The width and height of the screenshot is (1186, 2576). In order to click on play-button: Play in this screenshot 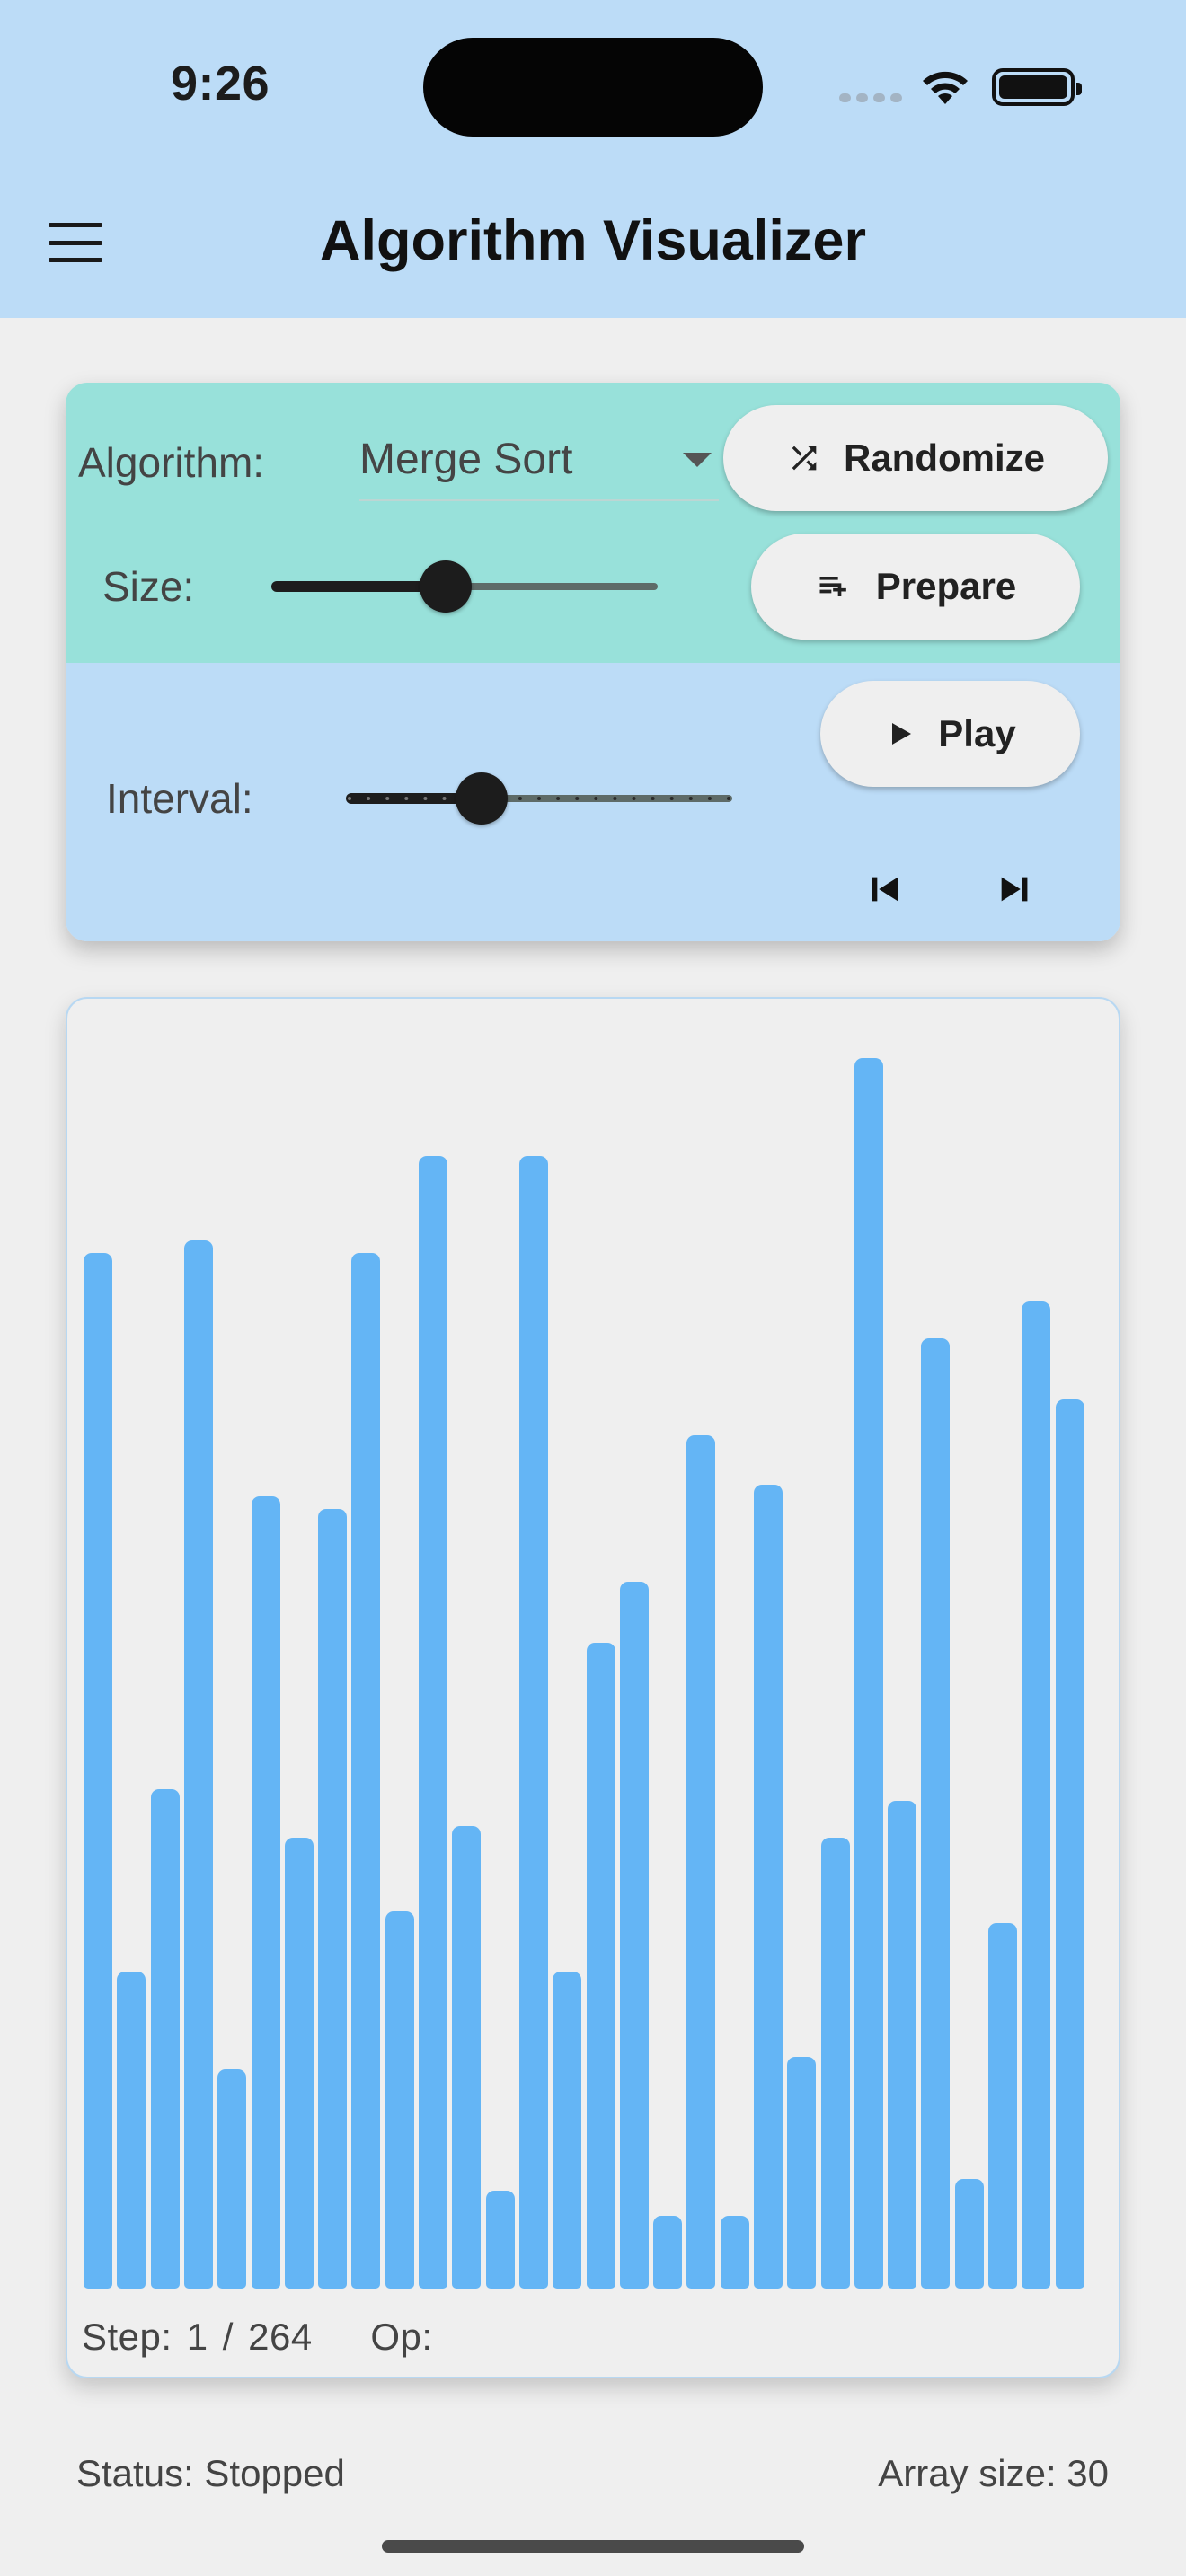, I will do `click(950, 734)`.